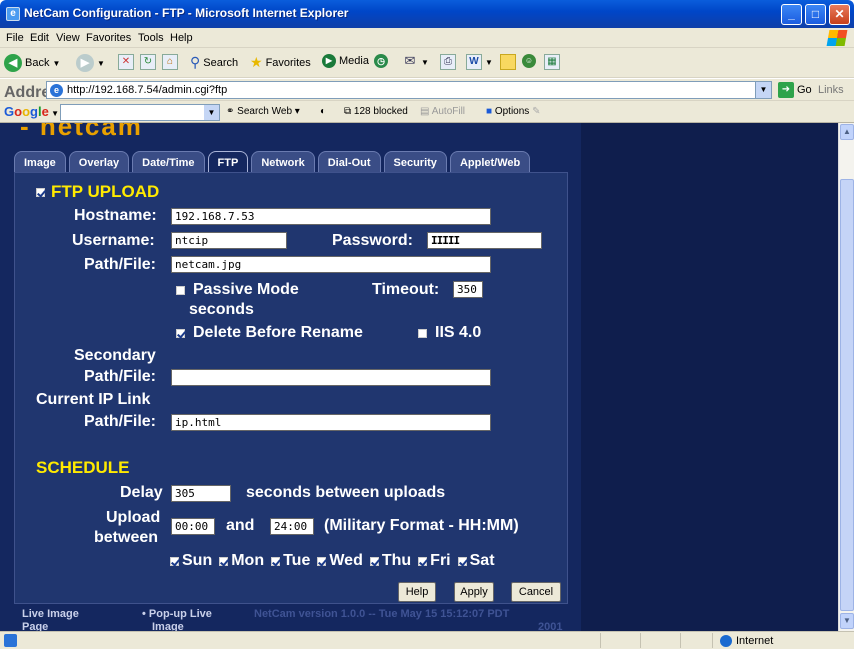  Describe the element at coordinates (35, 626) in the screenshot. I see `live-image-link-2: Page` at that location.